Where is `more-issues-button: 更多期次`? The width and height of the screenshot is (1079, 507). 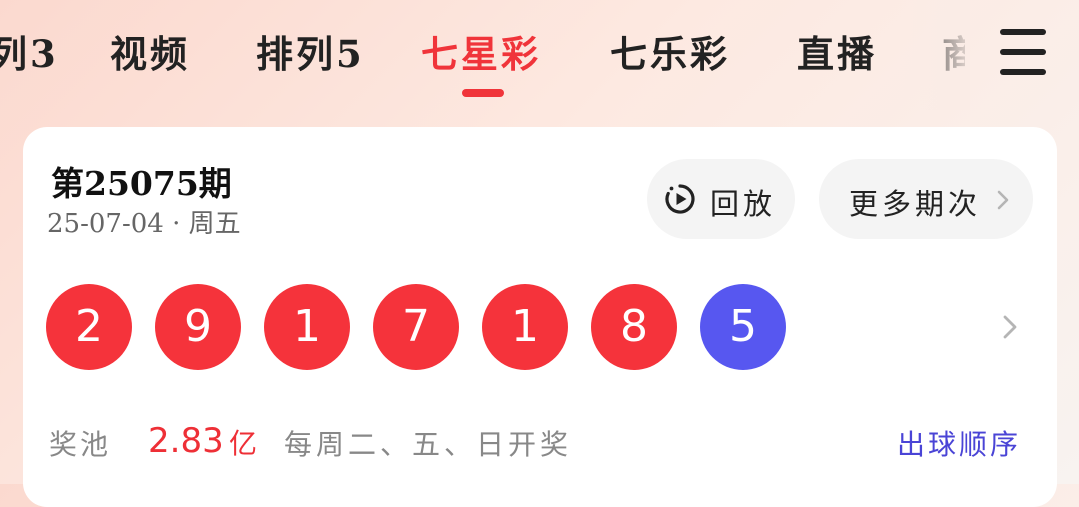 more-issues-button: 更多期次 is located at coordinates (926, 199).